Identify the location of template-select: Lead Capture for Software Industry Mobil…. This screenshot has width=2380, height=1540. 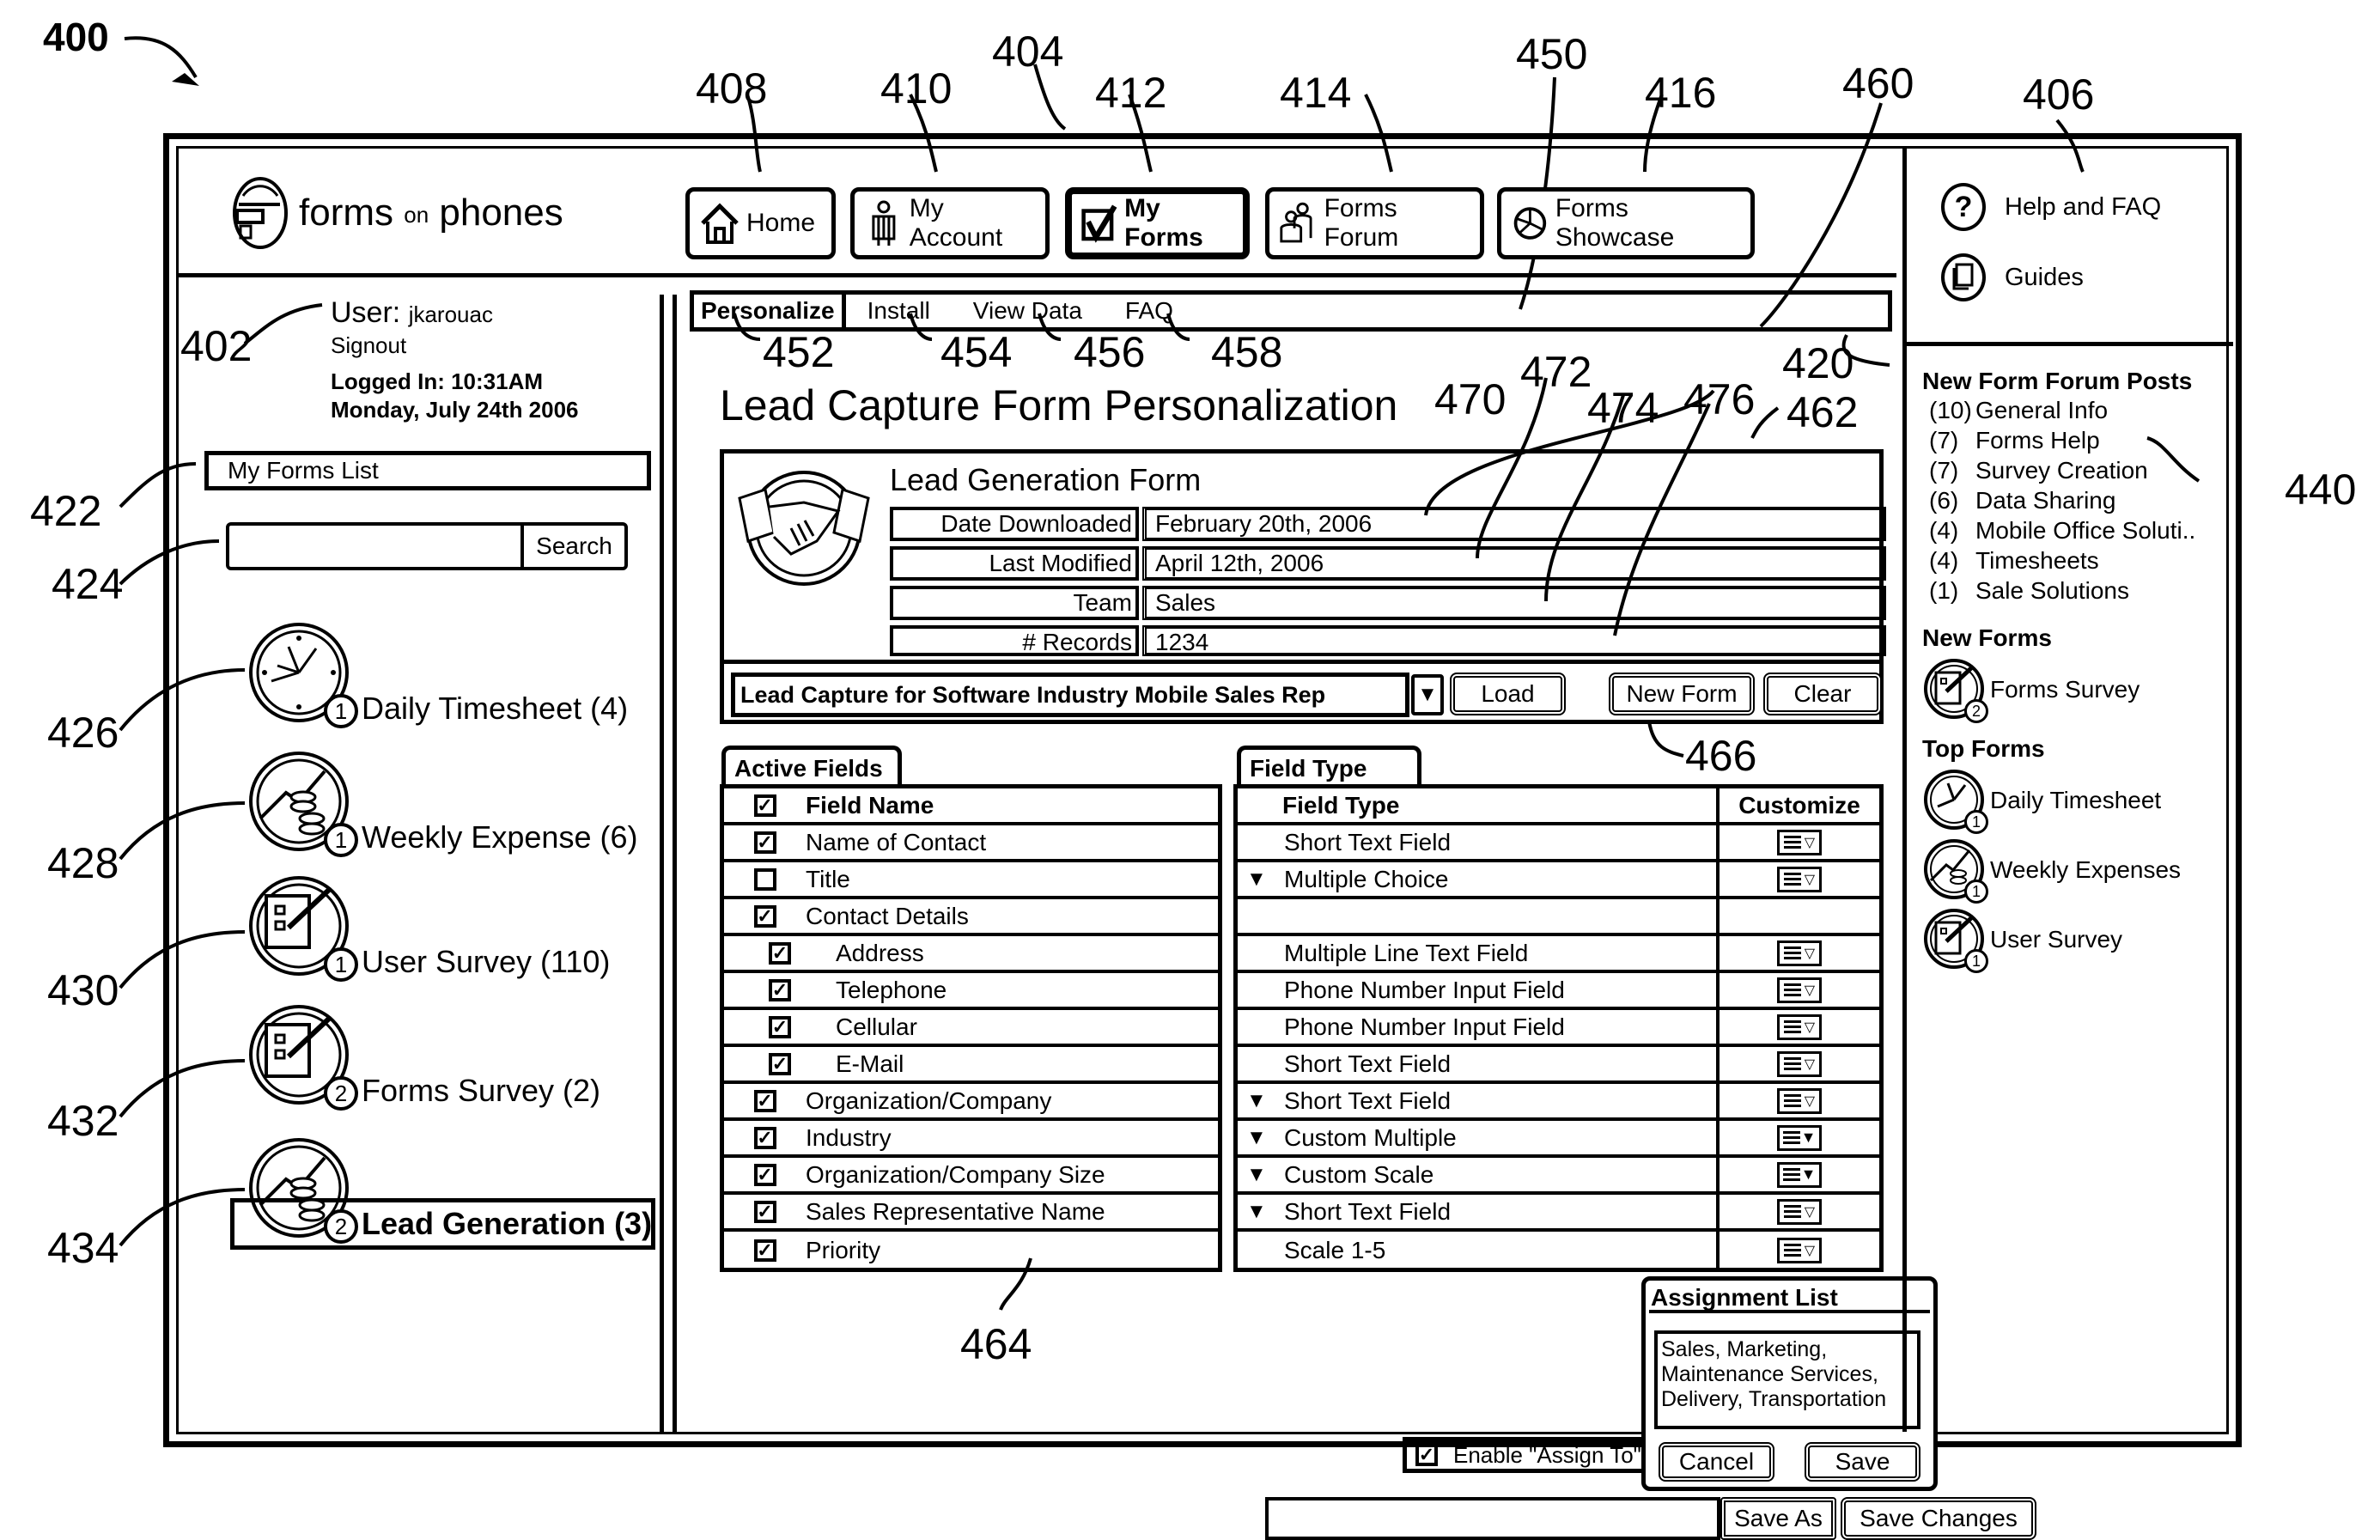
(1070, 695).